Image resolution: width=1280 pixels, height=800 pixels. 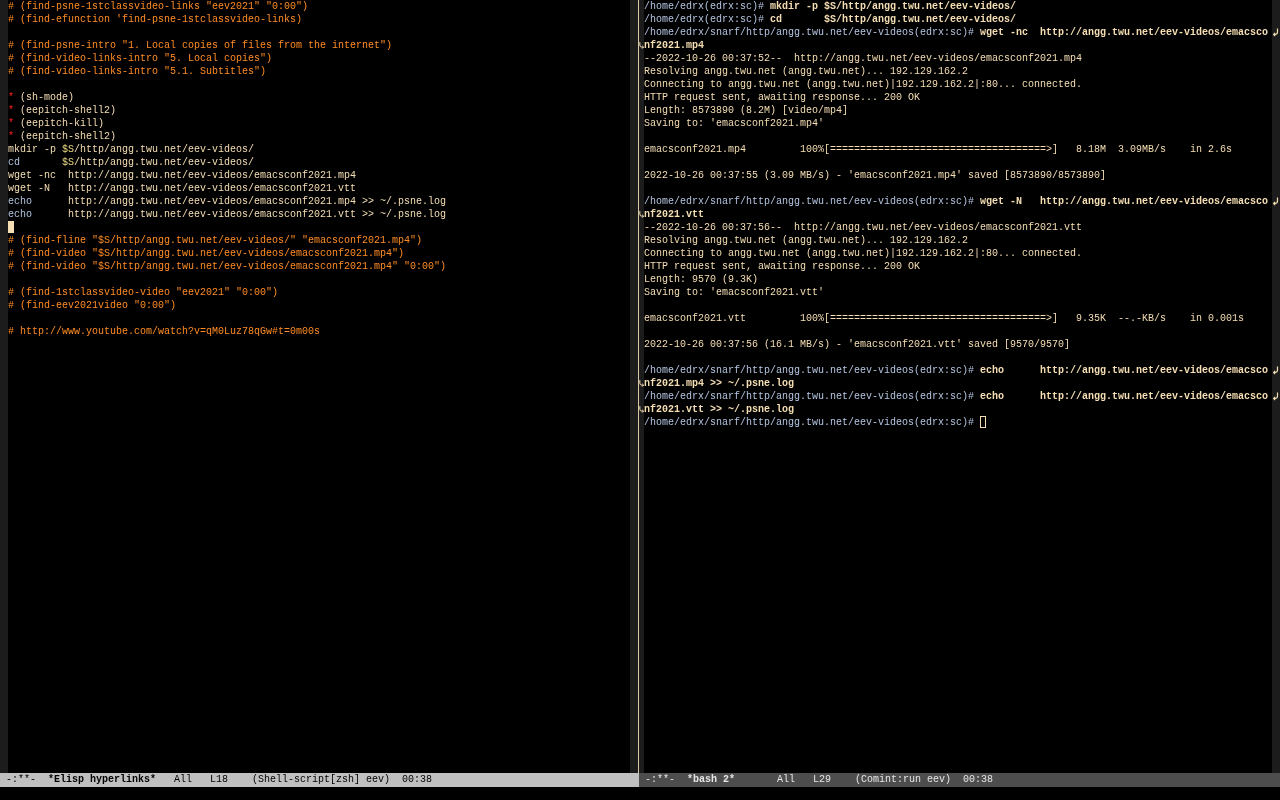 I want to click on comment-text: # (find-1stclassvideo-video "eev2021" "0:00"), so click(x=143, y=292).